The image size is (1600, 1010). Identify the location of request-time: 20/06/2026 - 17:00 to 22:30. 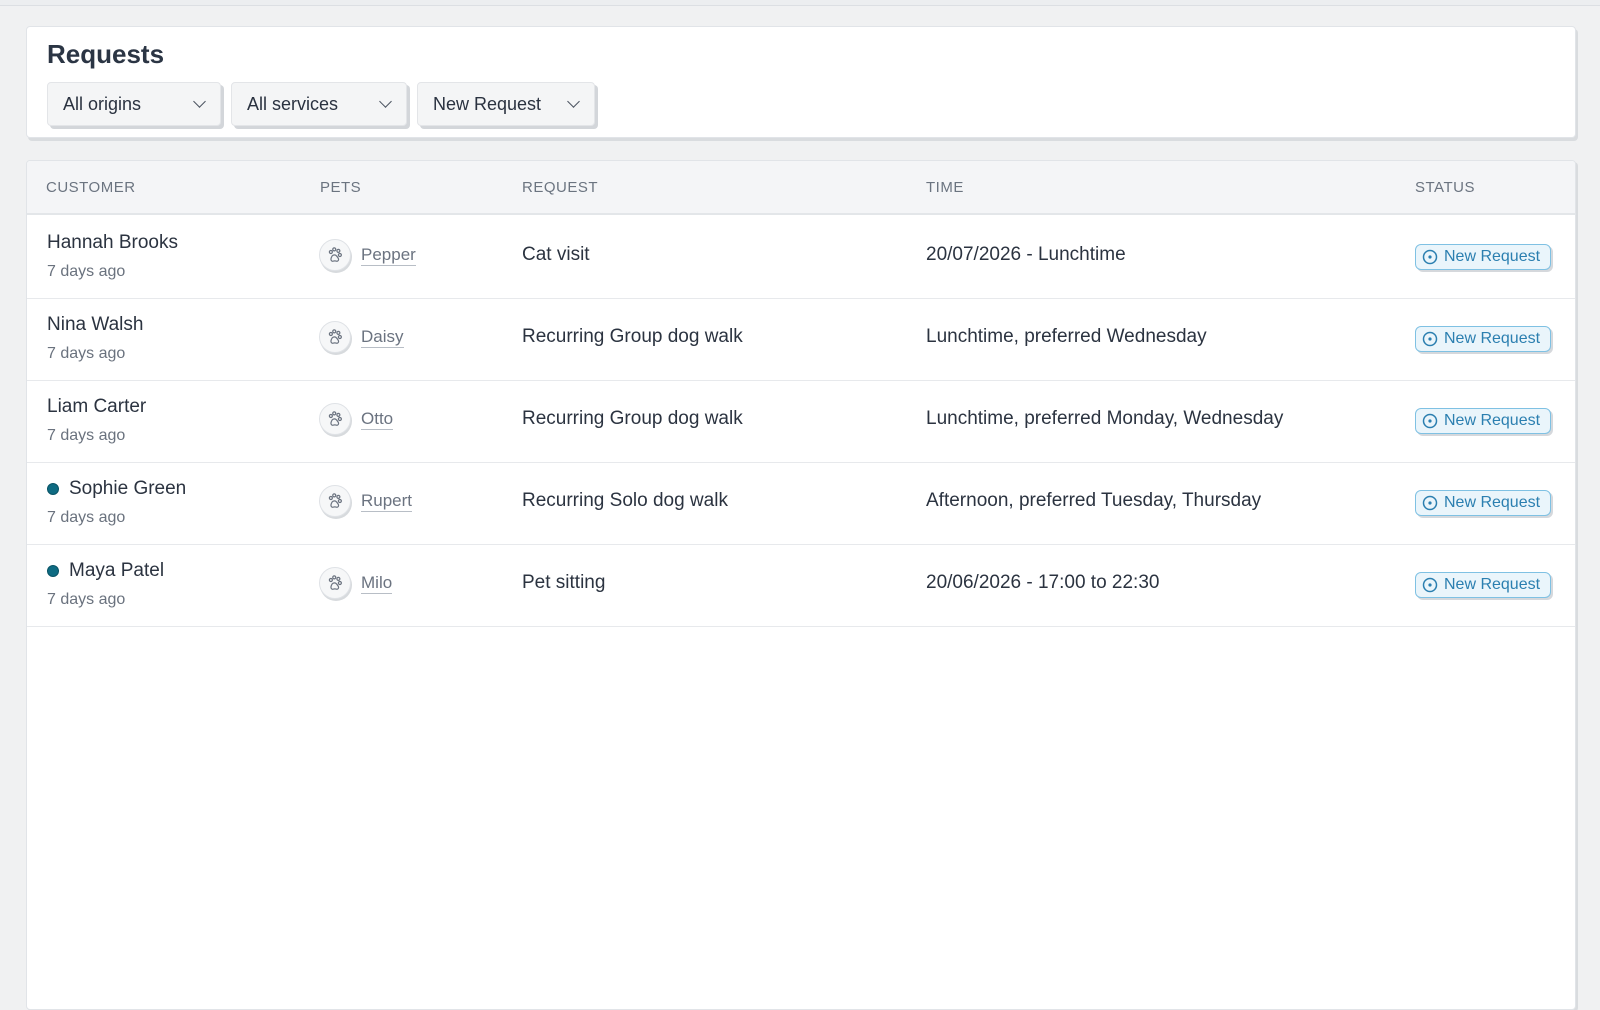
(1043, 582).